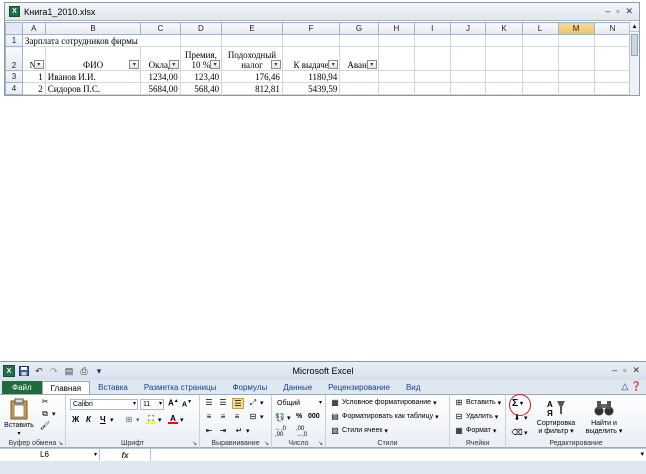 The width and height of the screenshot is (646, 474). What do you see at coordinates (152, 404) in the screenshot?
I see `font-size-select: 11 ▾` at bounding box center [152, 404].